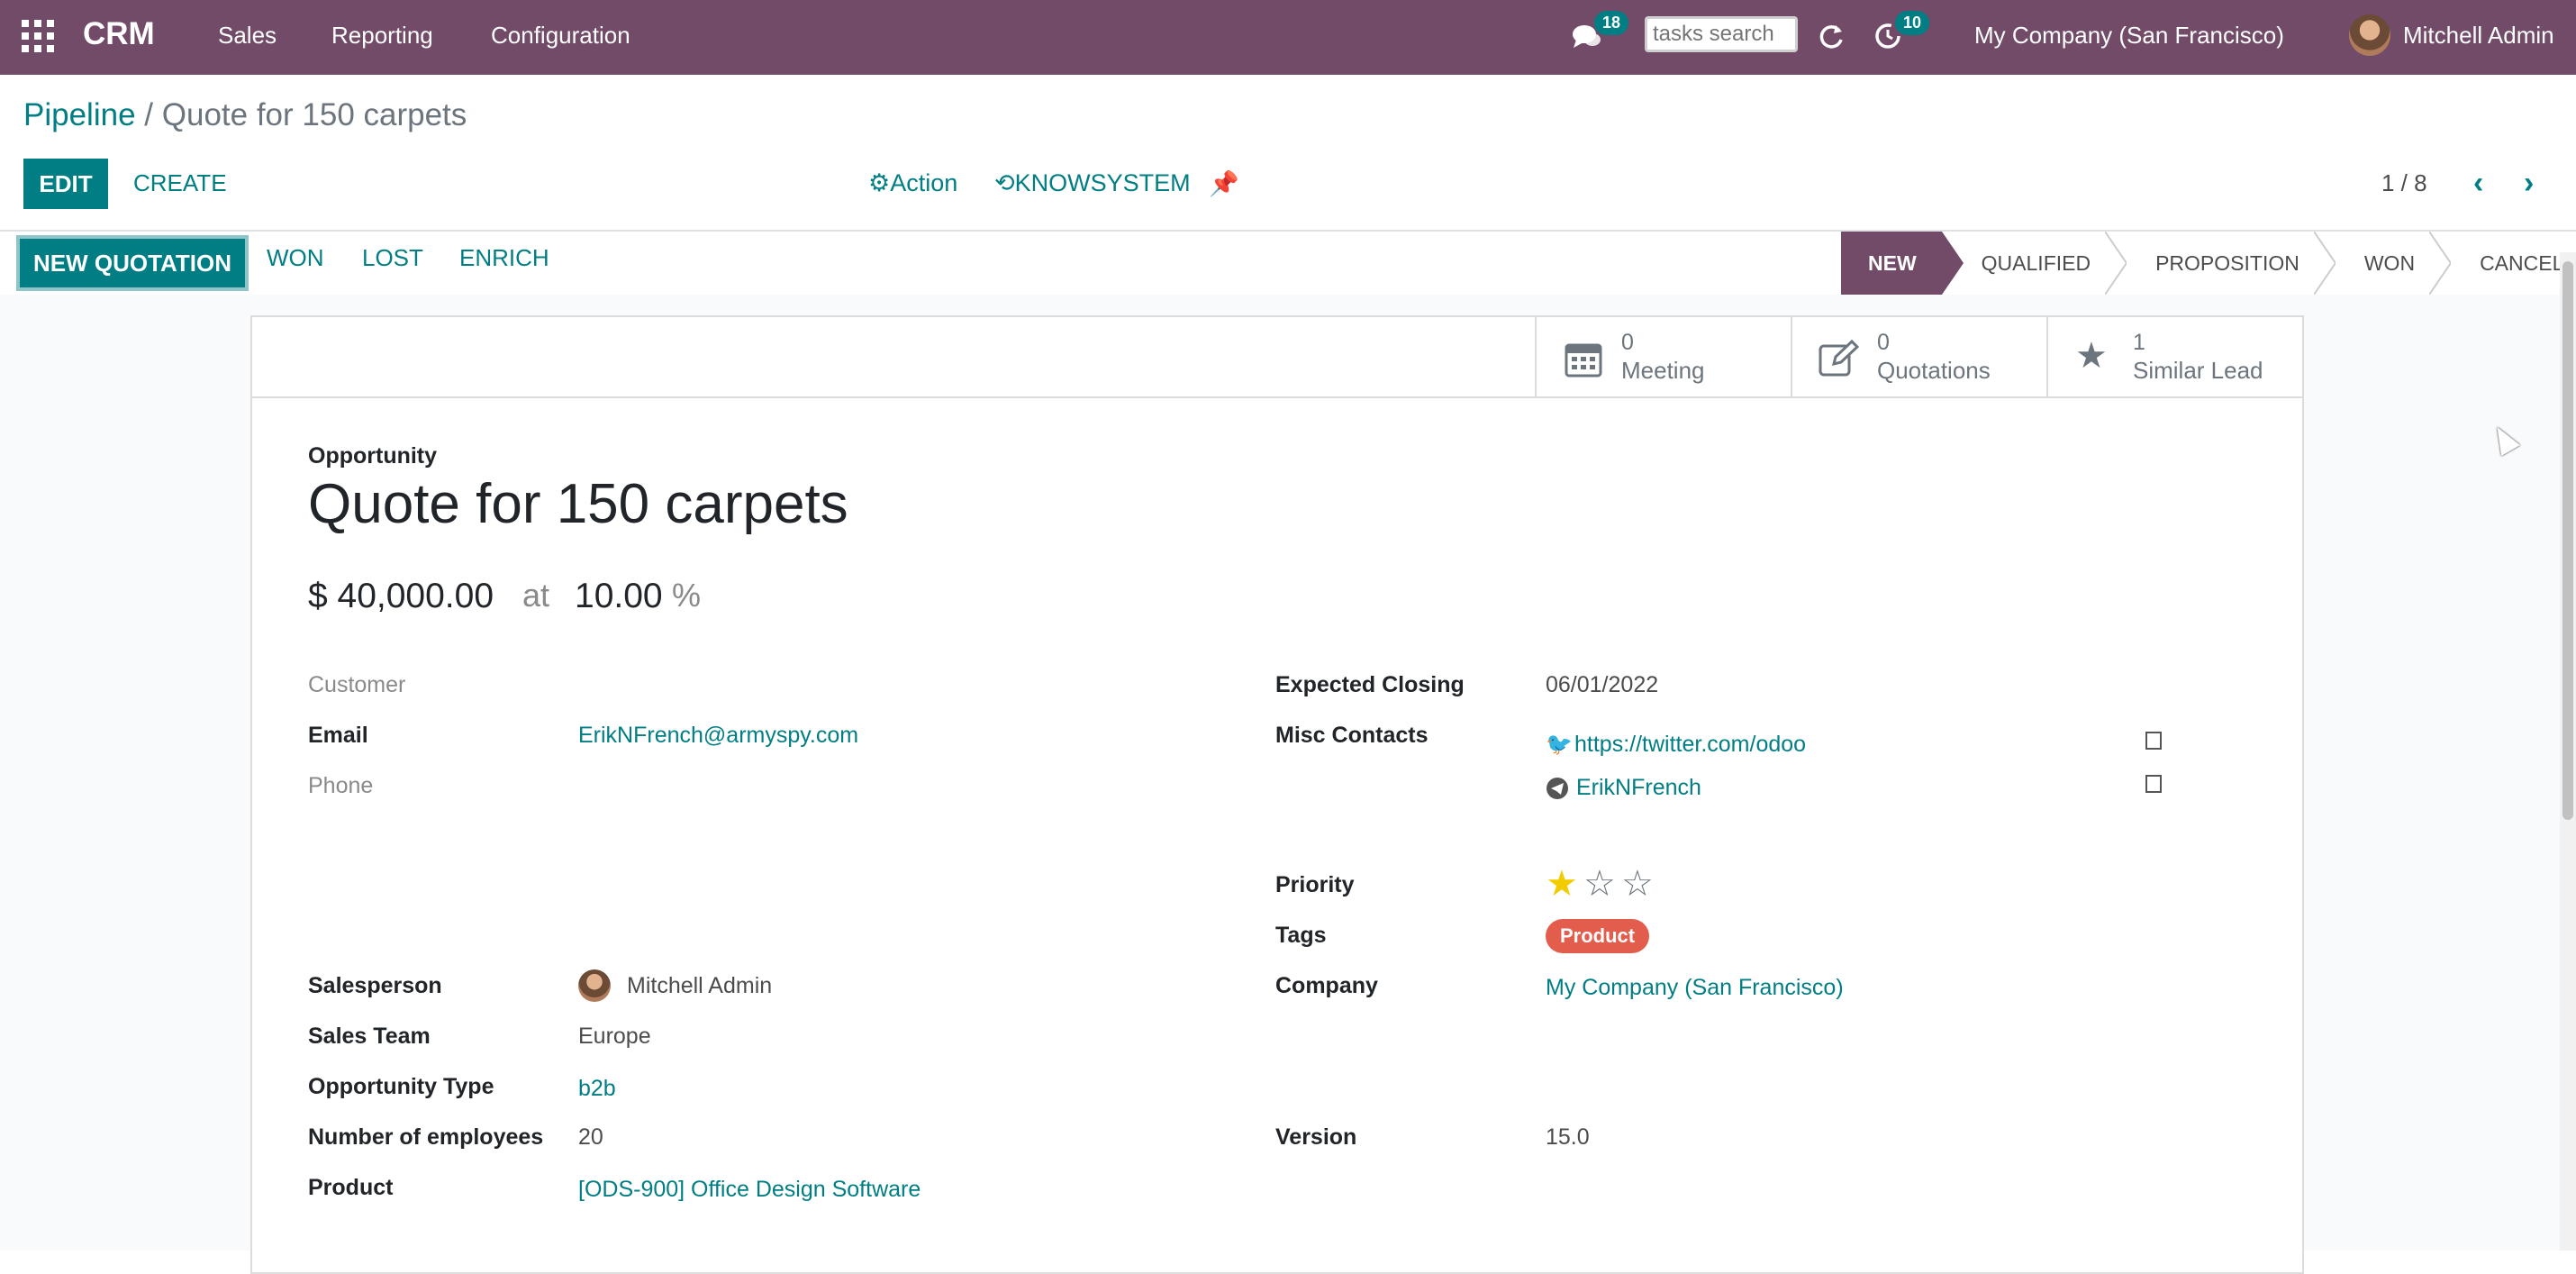 The image size is (2576, 1274). I want to click on similar-lead-label: Similar Lead, so click(2198, 370).